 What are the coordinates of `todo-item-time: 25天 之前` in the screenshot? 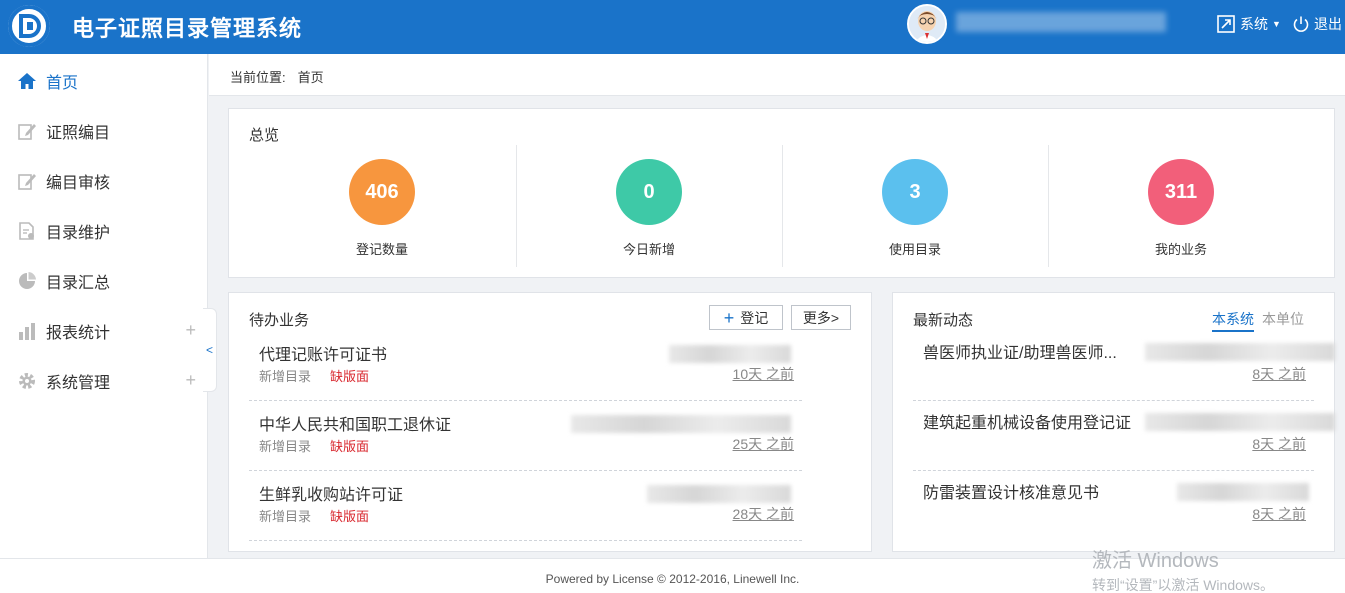 It's located at (763, 444).